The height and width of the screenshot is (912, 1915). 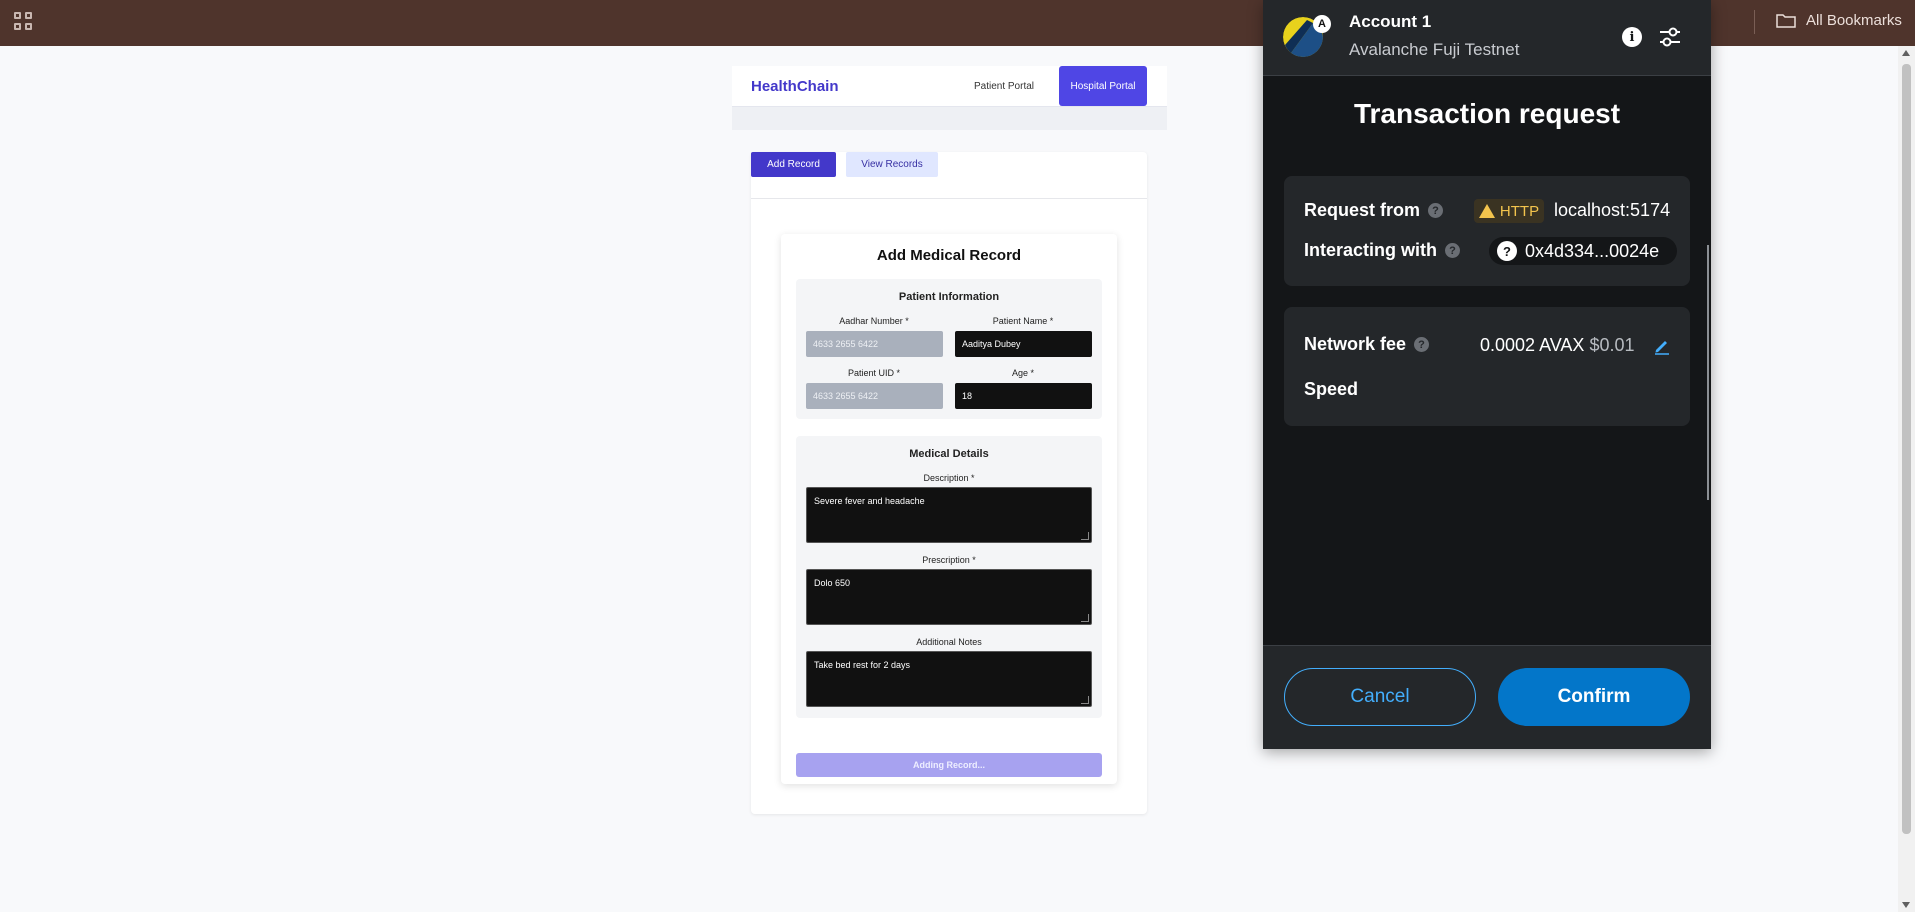 I want to click on network-fee-row: Network fee ?, so click(x=1367, y=344).